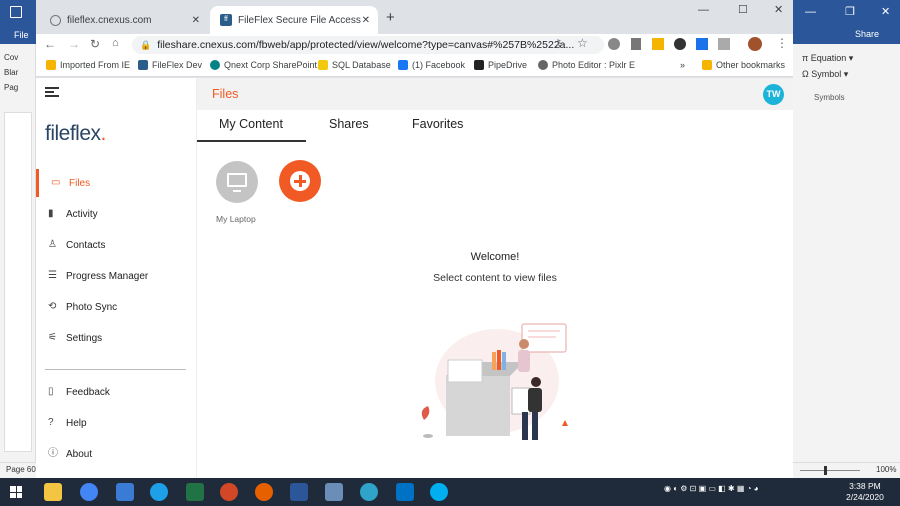 The height and width of the screenshot is (506, 900). I want to click on close-icon: ✕, so click(885, 11).